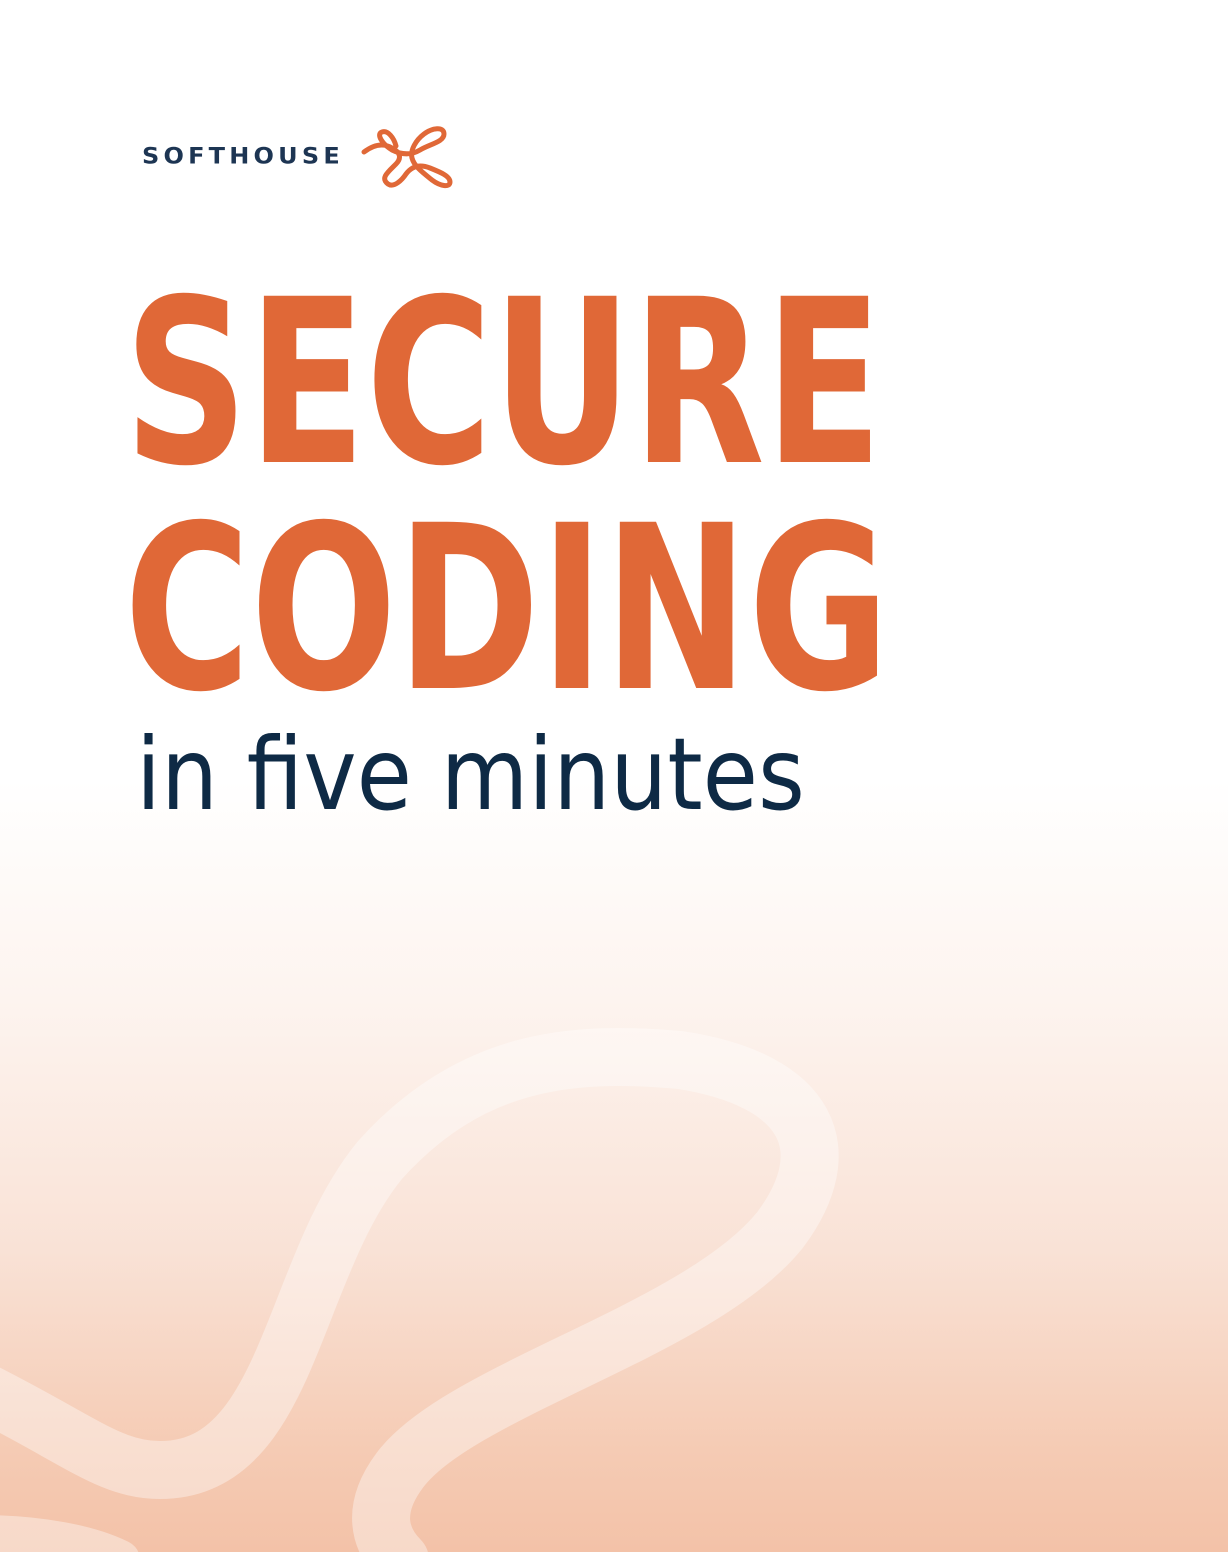  I want to click on title-line-coding: CODING, so click(507, 609).